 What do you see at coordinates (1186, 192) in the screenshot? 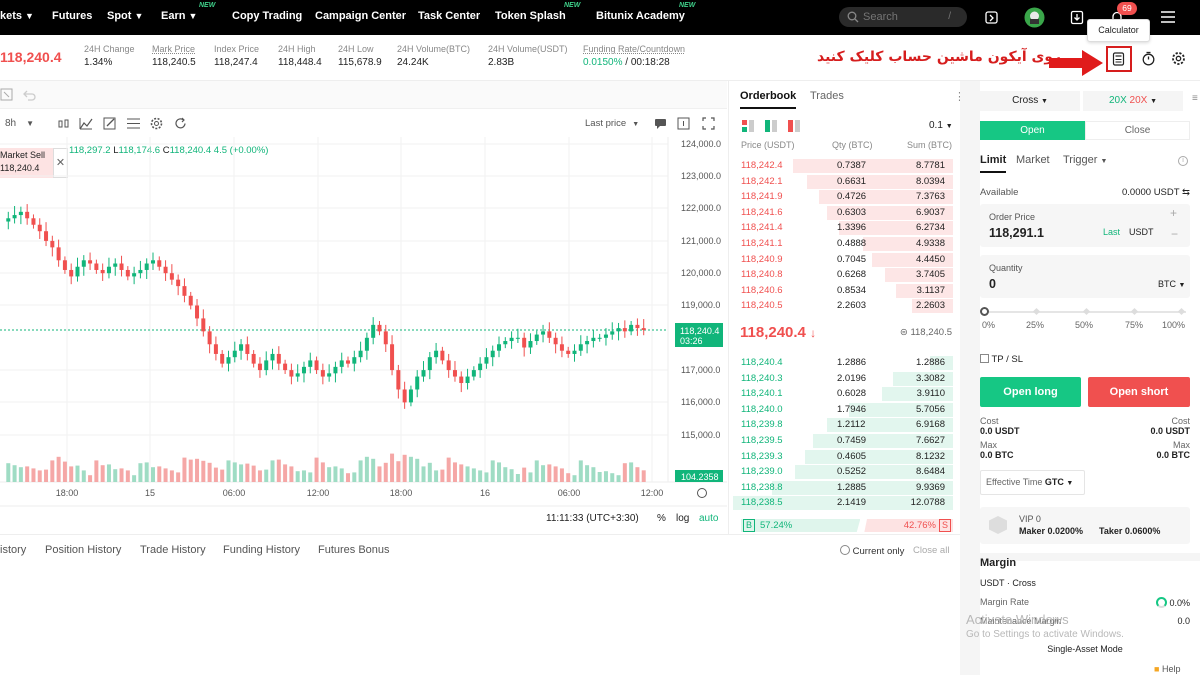
I see `transfer-icon: ⇆` at bounding box center [1186, 192].